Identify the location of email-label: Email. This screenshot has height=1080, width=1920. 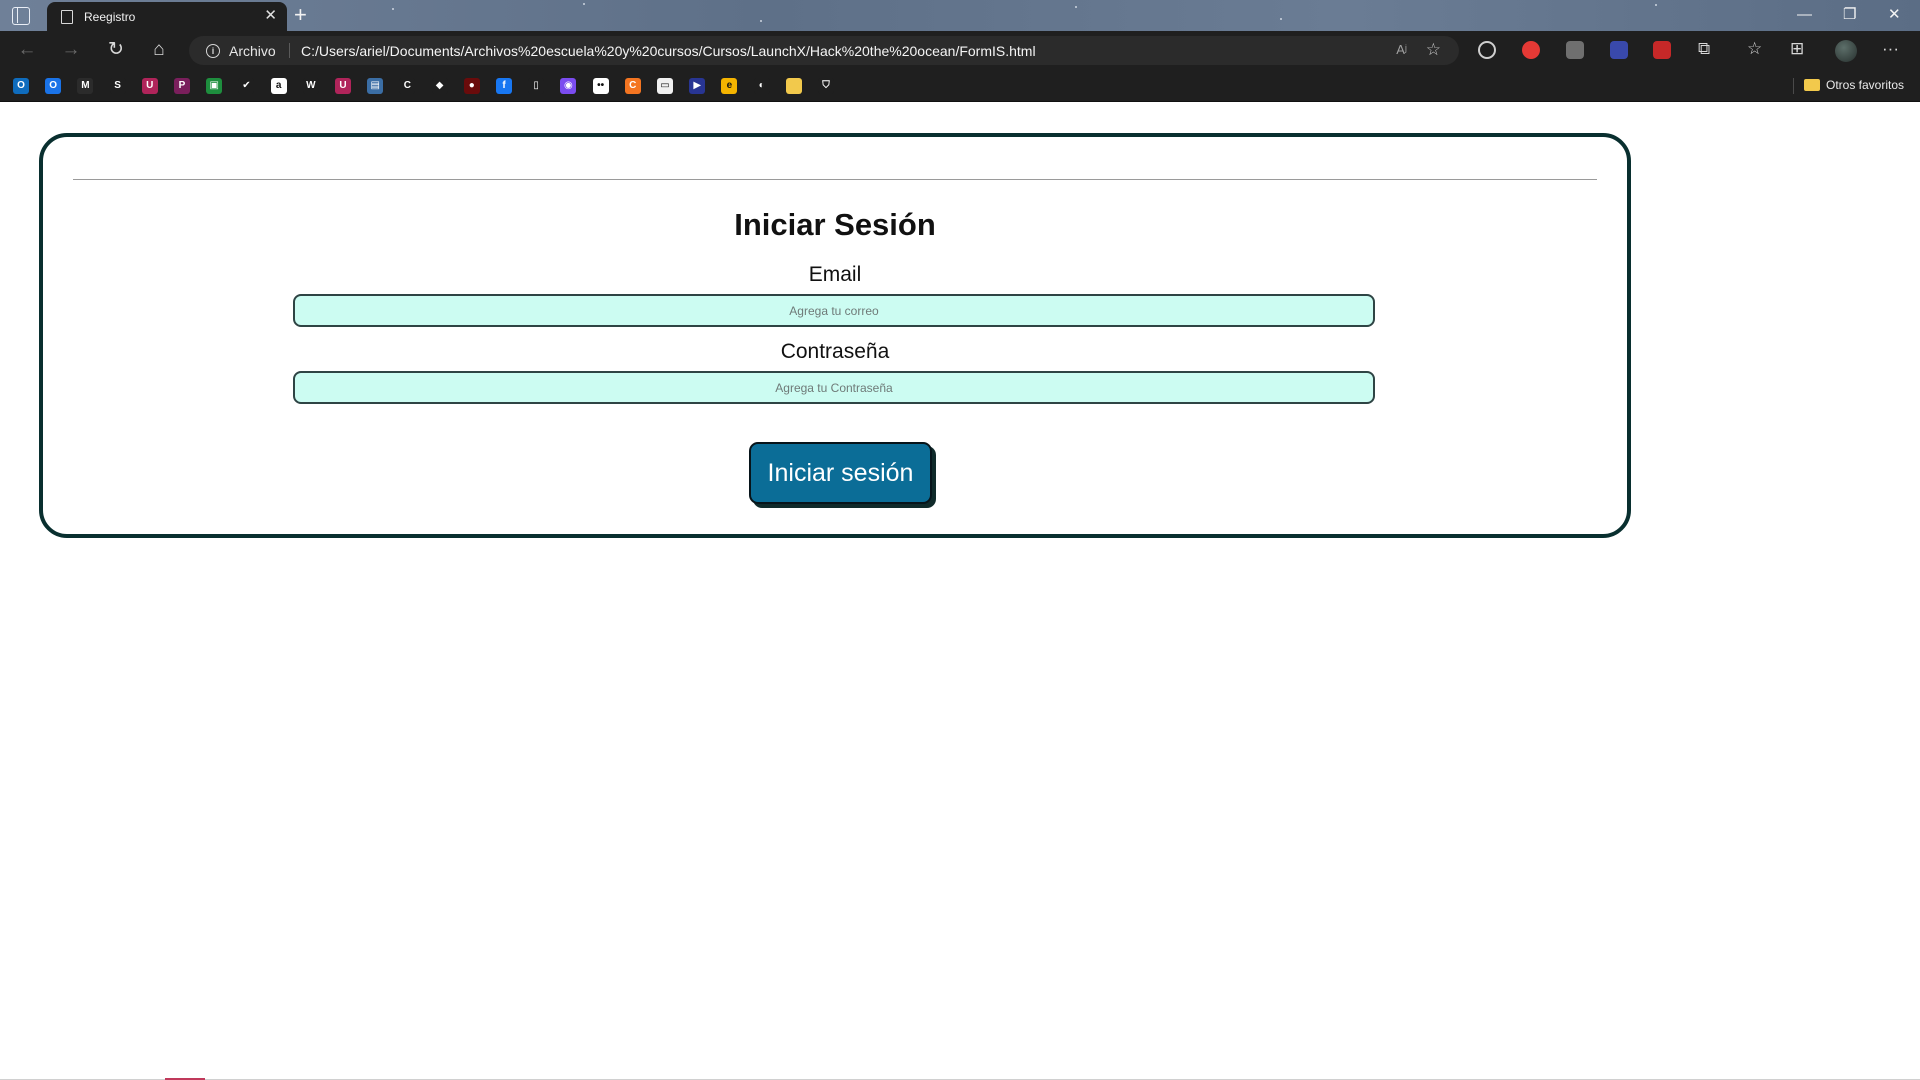
(835, 274).